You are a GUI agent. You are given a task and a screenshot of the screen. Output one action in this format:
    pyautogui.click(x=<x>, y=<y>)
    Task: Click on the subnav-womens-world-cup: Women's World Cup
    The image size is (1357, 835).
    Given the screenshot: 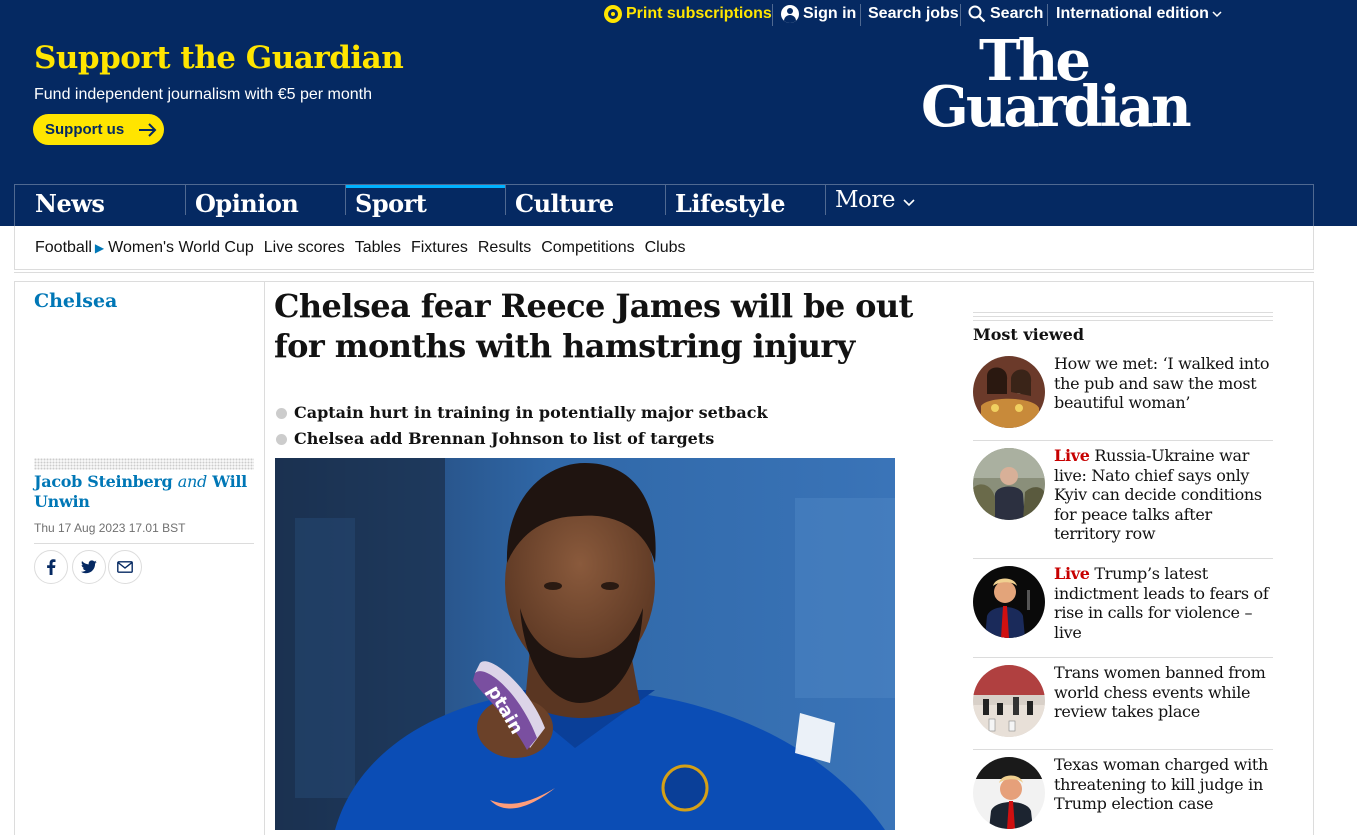 What is the action you would take?
    pyautogui.click(x=181, y=248)
    